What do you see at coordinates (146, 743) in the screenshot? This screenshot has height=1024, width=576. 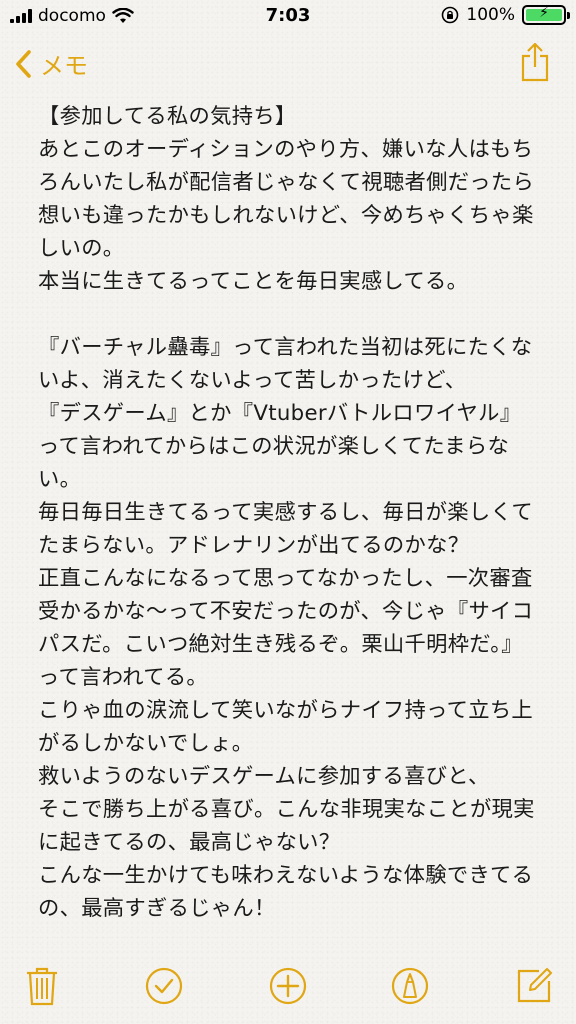 I see `note-line: がるしかないでしょ。` at bounding box center [146, 743].